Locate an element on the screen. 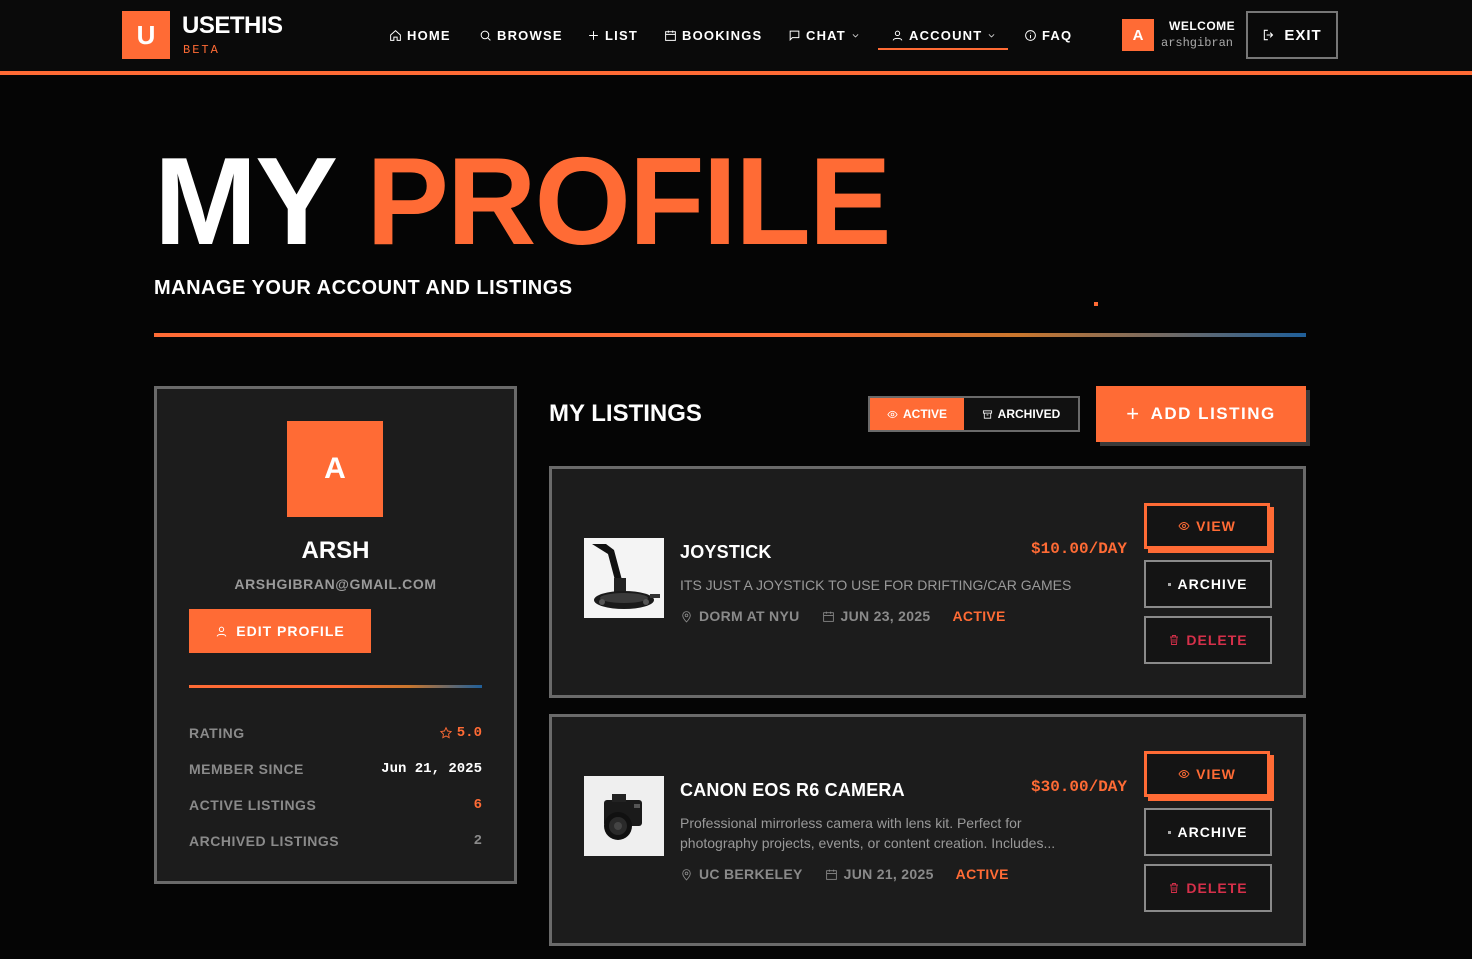  page-title: MY PROFILE is located at coordinates (523, 202).